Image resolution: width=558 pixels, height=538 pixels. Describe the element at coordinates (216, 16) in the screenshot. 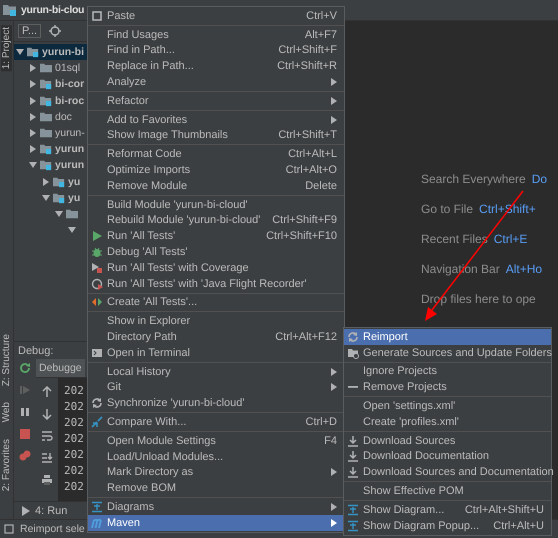

I see `menu-item: Paste Ctrl+V` at that location.